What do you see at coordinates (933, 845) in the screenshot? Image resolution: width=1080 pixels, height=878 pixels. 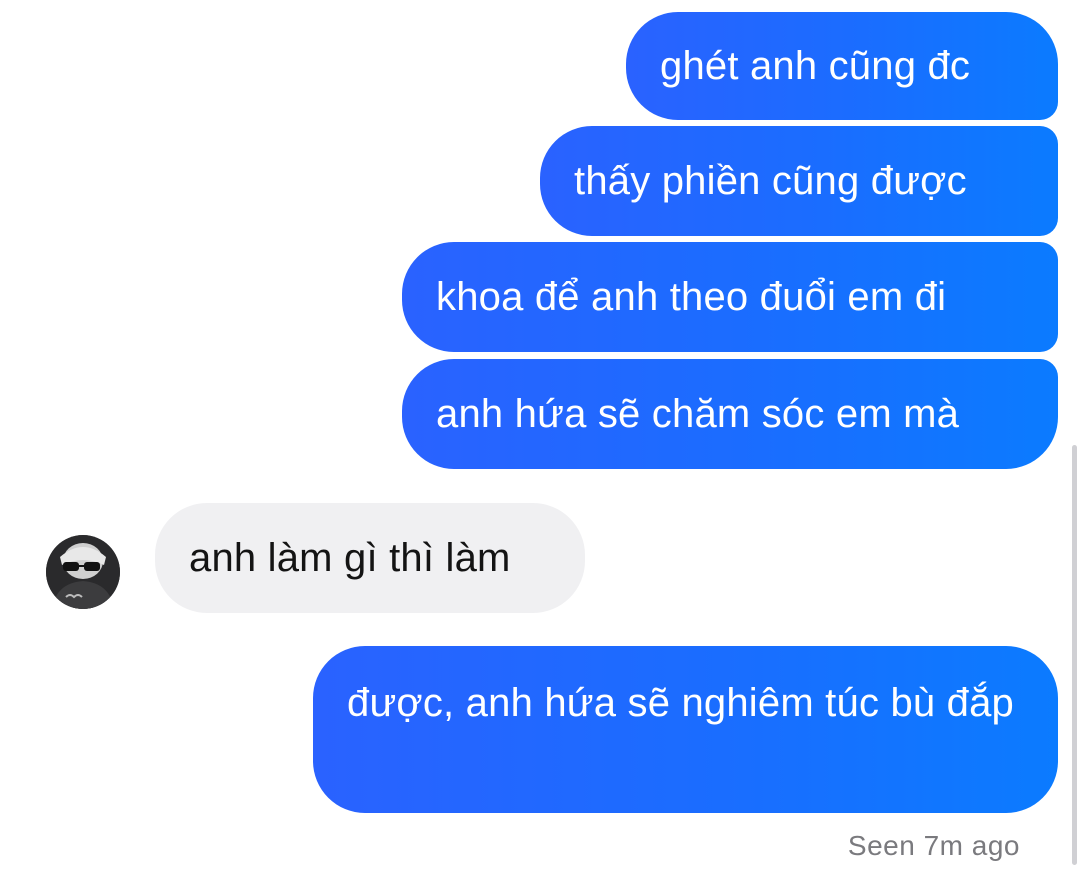 I see `seen-status: Seen 7m ago` at bounding box center [933, 845].